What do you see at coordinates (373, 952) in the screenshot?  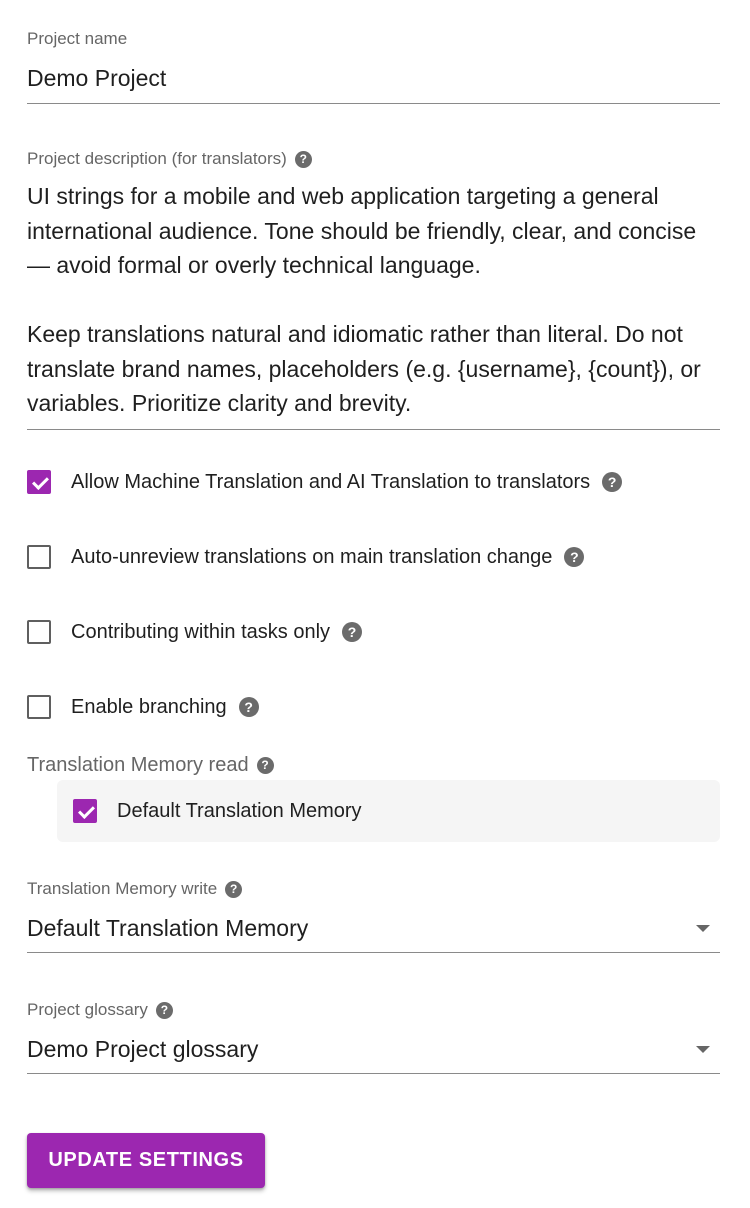 I see `tm-write-underline` at bounding box center [373, 952].